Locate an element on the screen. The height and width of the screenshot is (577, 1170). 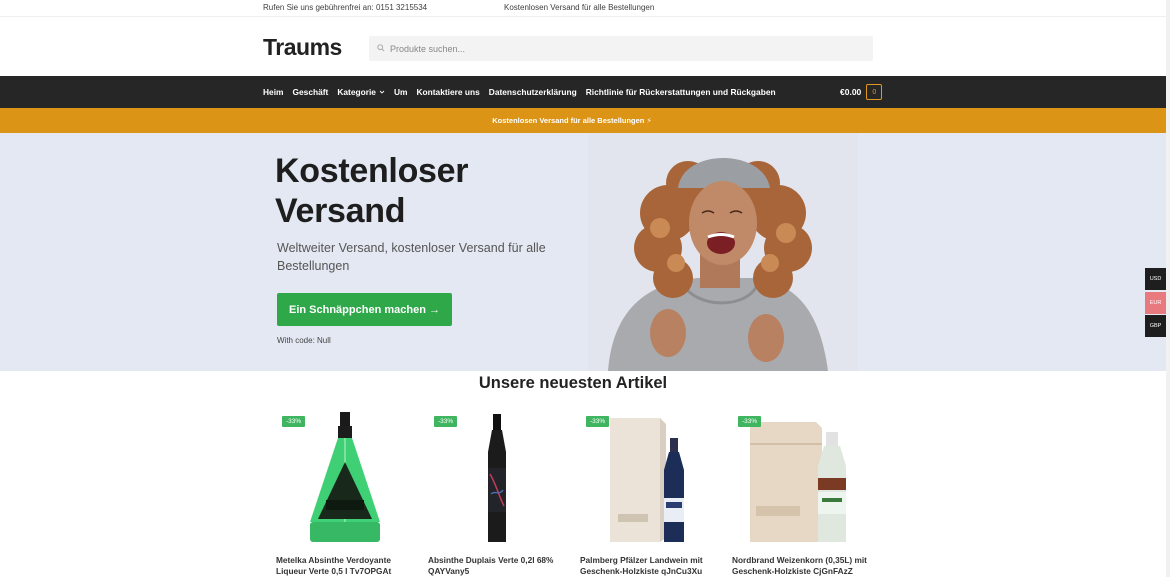
nav-item-label: Heim is located at coordinates (273, 92).